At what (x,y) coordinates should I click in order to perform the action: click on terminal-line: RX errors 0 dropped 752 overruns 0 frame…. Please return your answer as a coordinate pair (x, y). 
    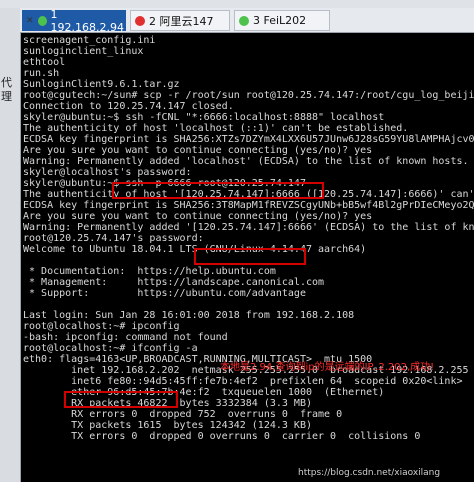
    Looking at the image, I should click on (183, 414).